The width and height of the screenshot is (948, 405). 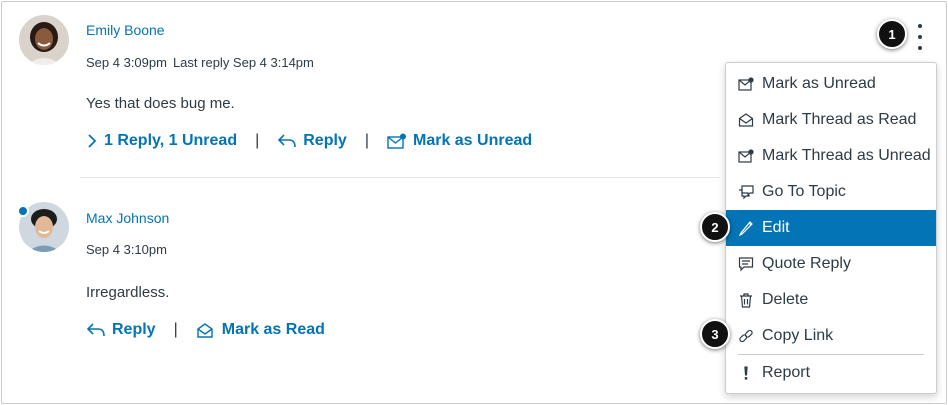 I want to click on replies-toggle-button: 1 Reply, 1 Unread, so click(x=161, y=141).